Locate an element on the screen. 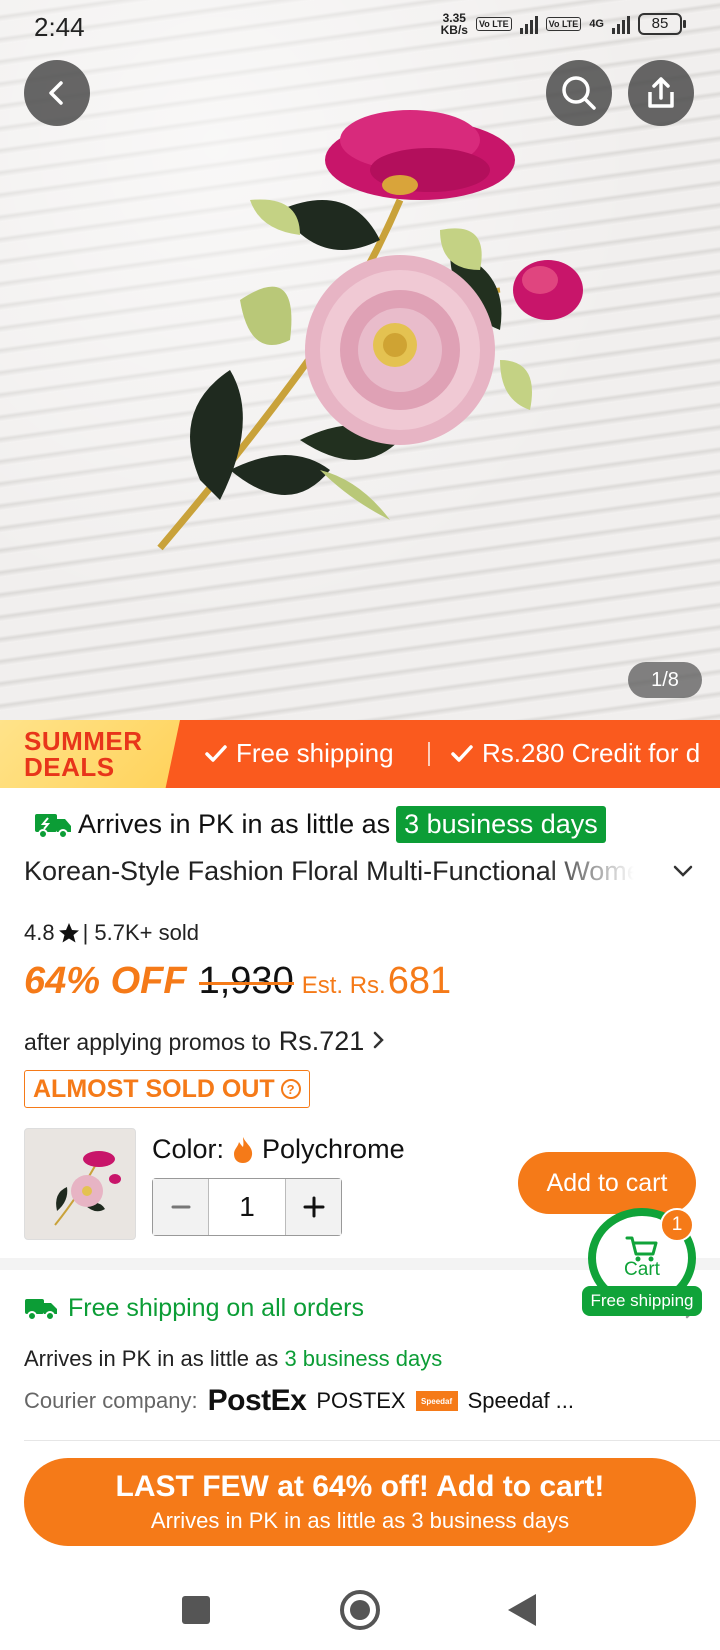 The height and width of the screenshot is (1650, 720). recents-icon is located at coordinates (196, 1610).